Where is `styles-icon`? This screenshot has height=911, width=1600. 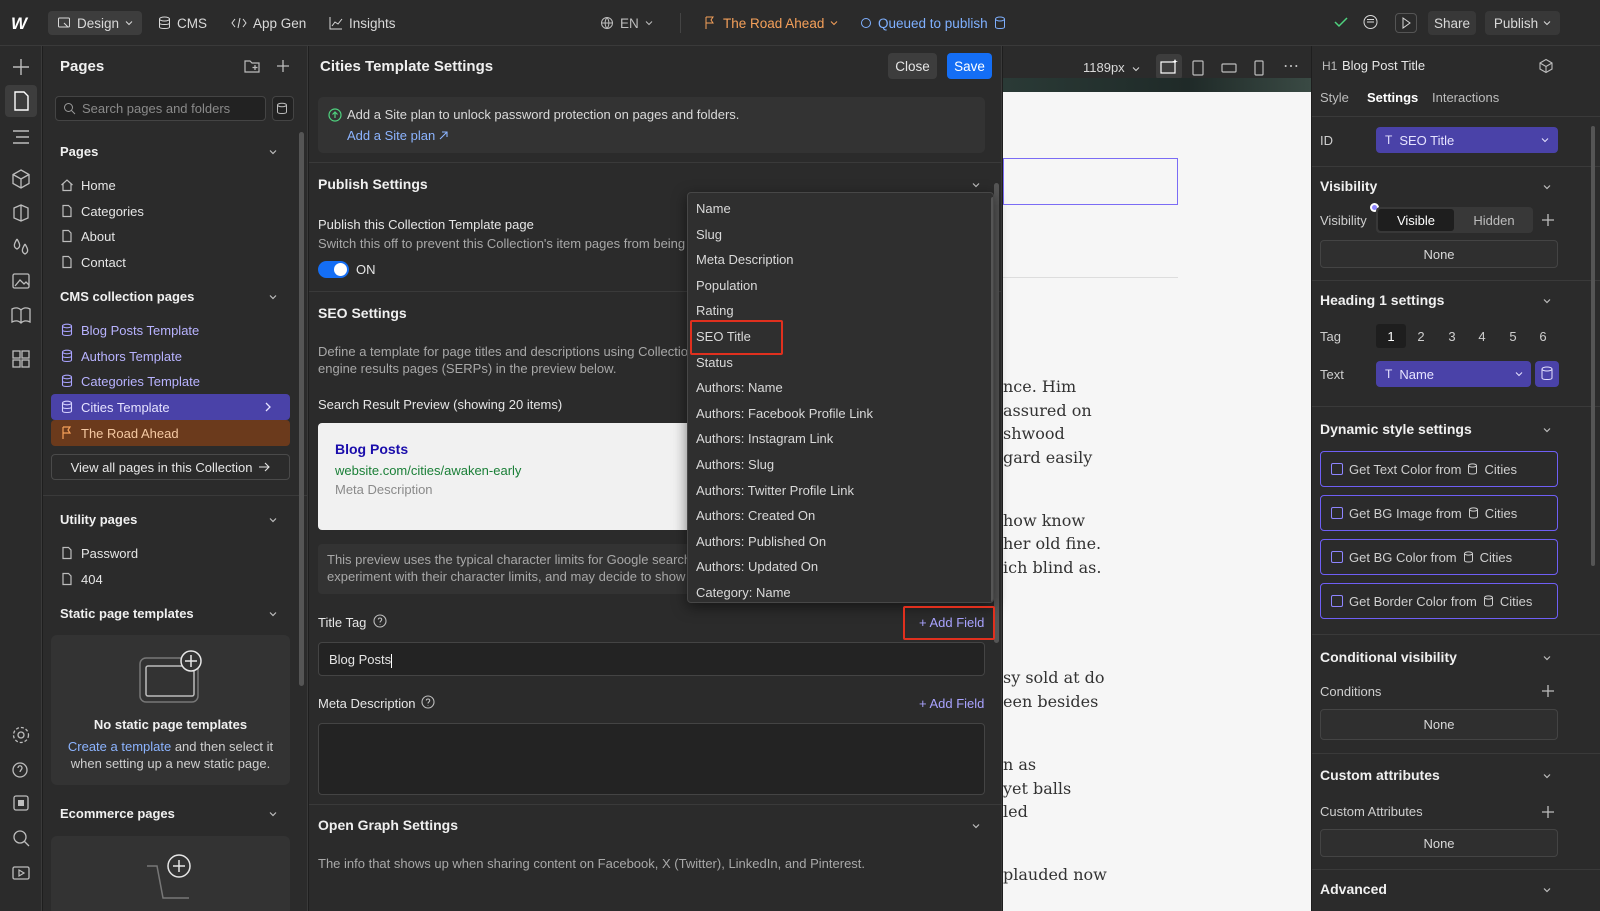 styles-icon is located at coordinates (21, 247).